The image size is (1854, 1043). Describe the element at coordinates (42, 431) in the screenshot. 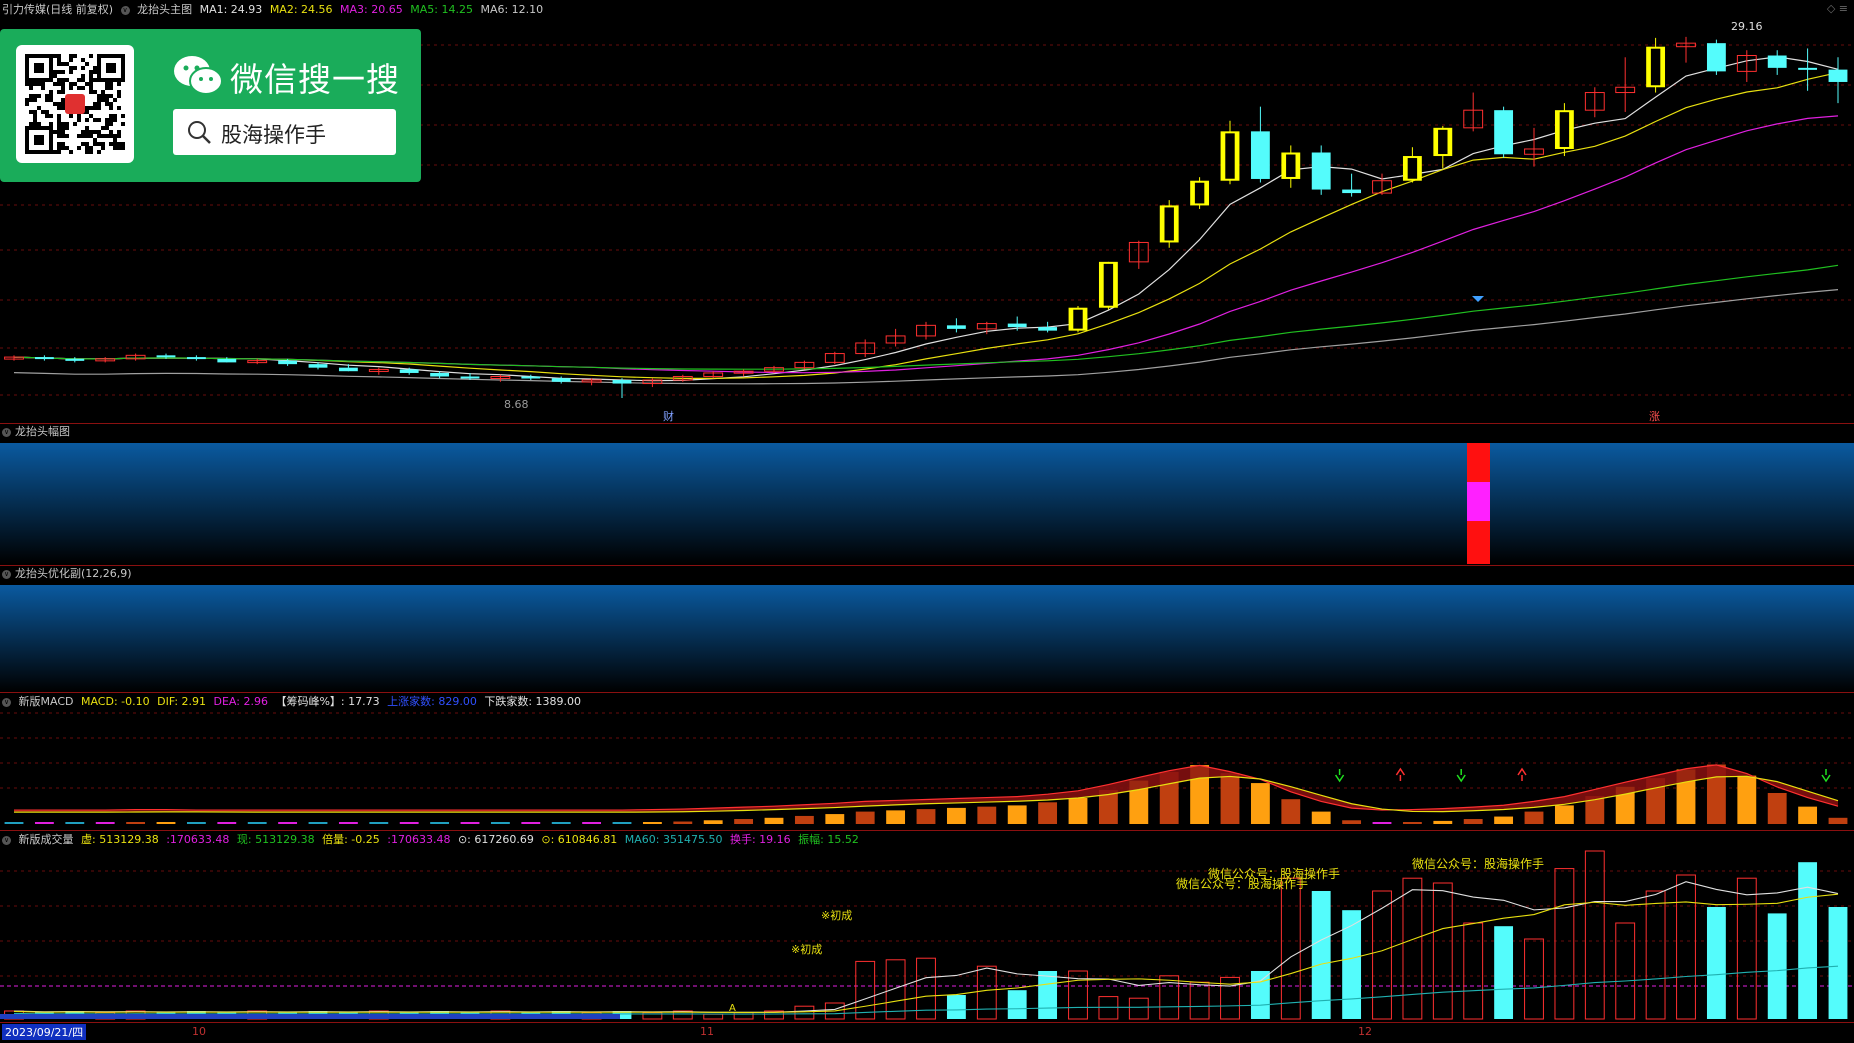

I see `panel2-title: 龙抬头幅图` at that location.